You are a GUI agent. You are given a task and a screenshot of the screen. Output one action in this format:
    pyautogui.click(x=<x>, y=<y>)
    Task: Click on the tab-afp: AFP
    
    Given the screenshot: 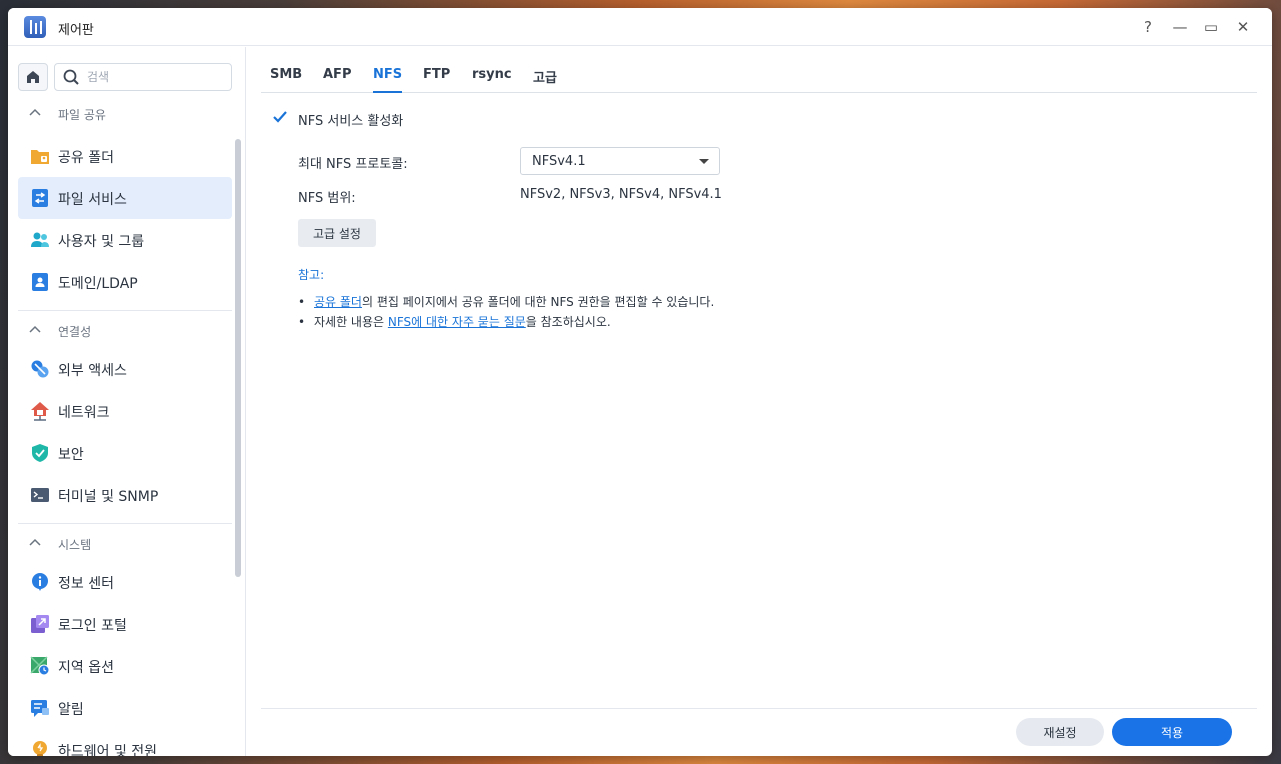 What is the action you would take?
    pyautogui.click(x=337, y=80)
    